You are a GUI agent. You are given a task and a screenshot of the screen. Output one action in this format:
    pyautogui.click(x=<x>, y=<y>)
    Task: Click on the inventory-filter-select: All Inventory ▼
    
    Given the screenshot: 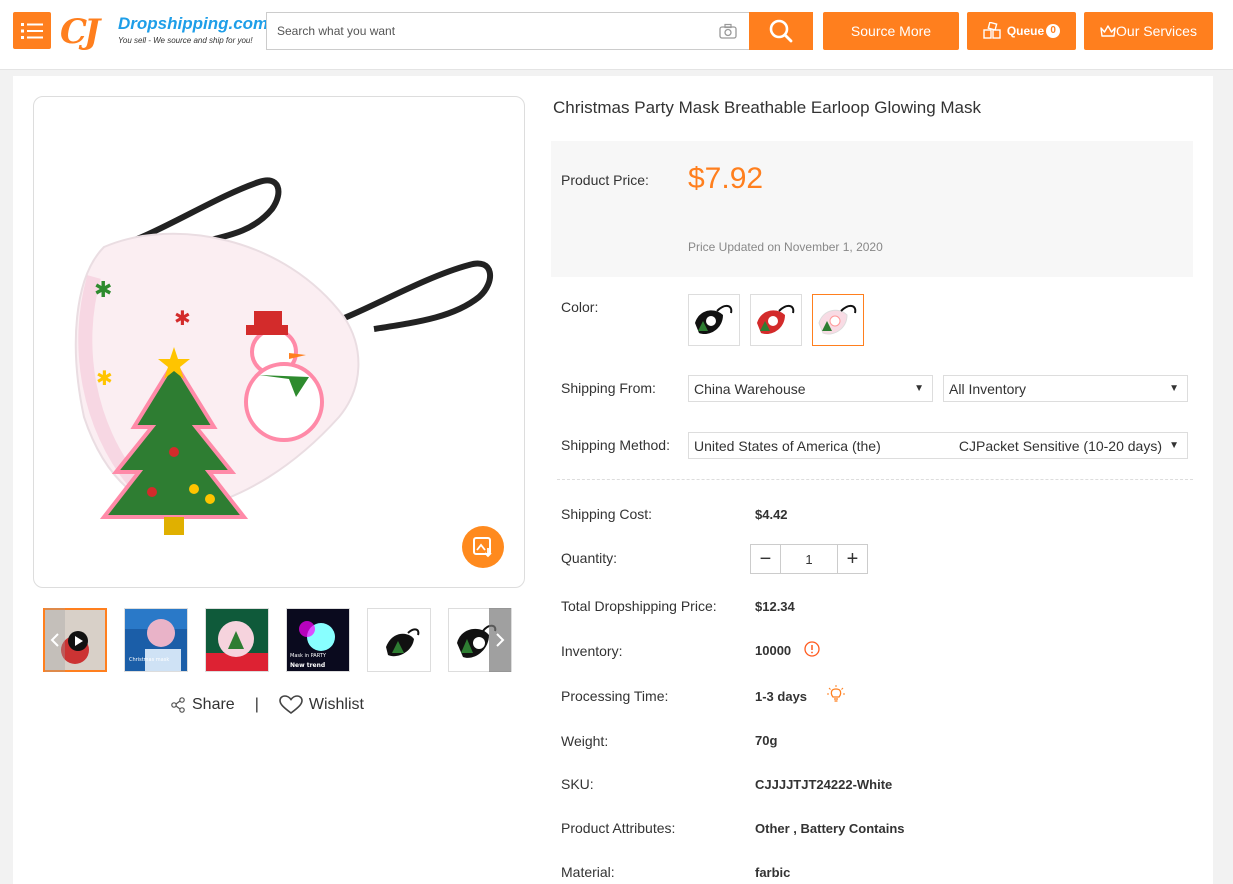 What is the action you would take?
    pyautogui.click(x=1065, y=388)
    